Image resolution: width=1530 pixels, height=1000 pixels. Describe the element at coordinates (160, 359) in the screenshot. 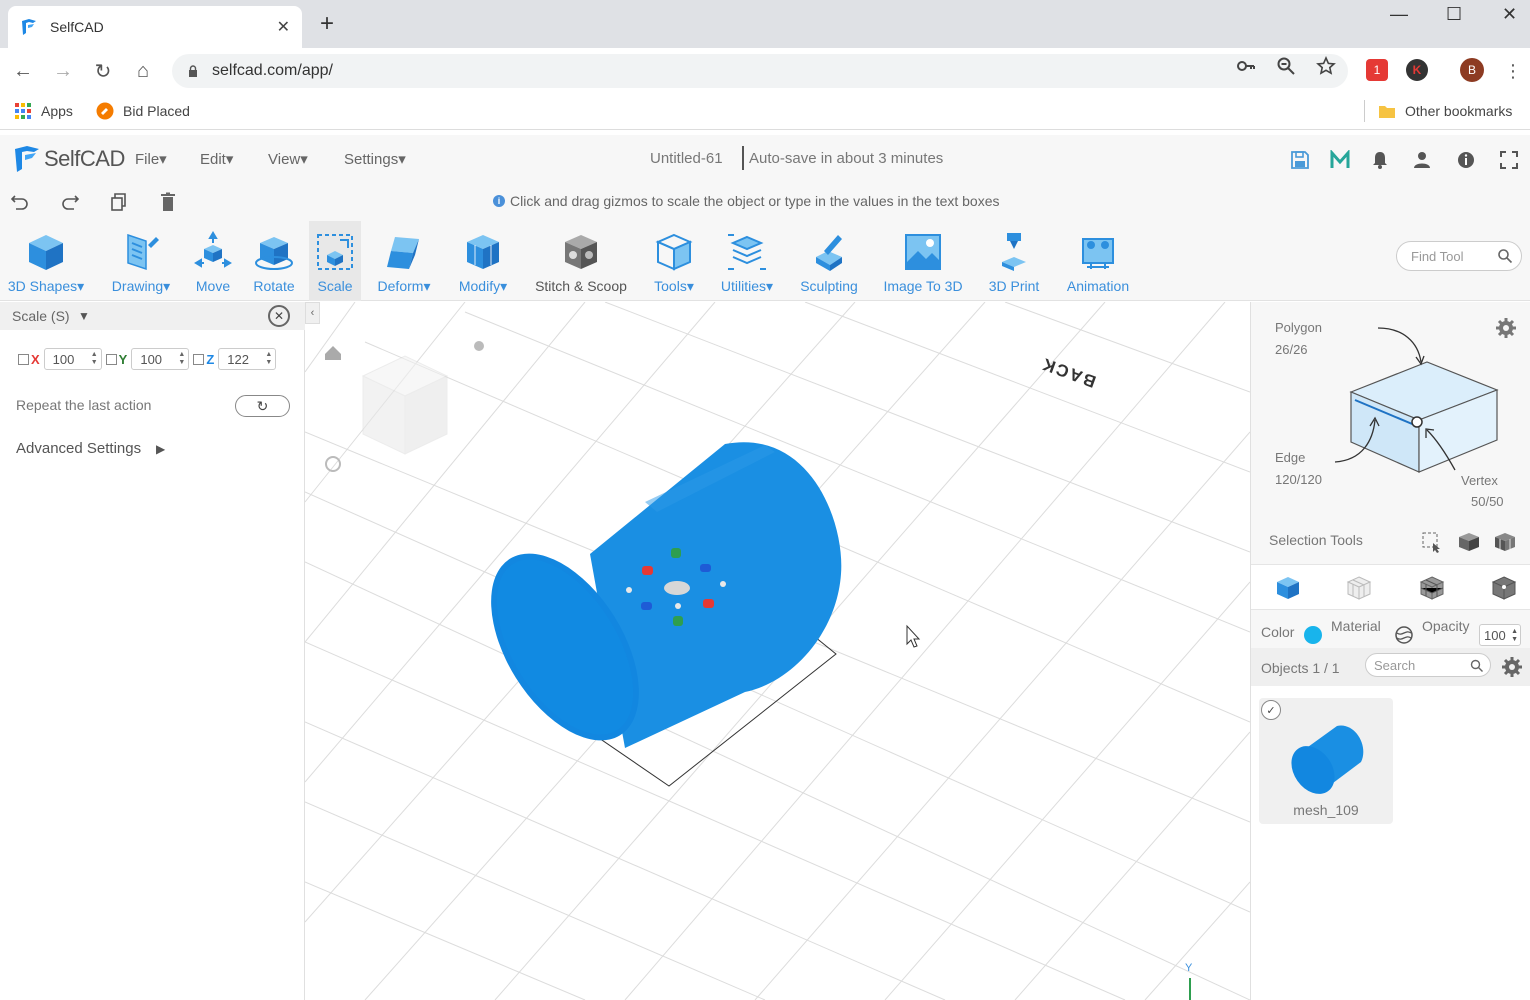

I see `scale-y-input: 100 ▲ ▼` at that location.